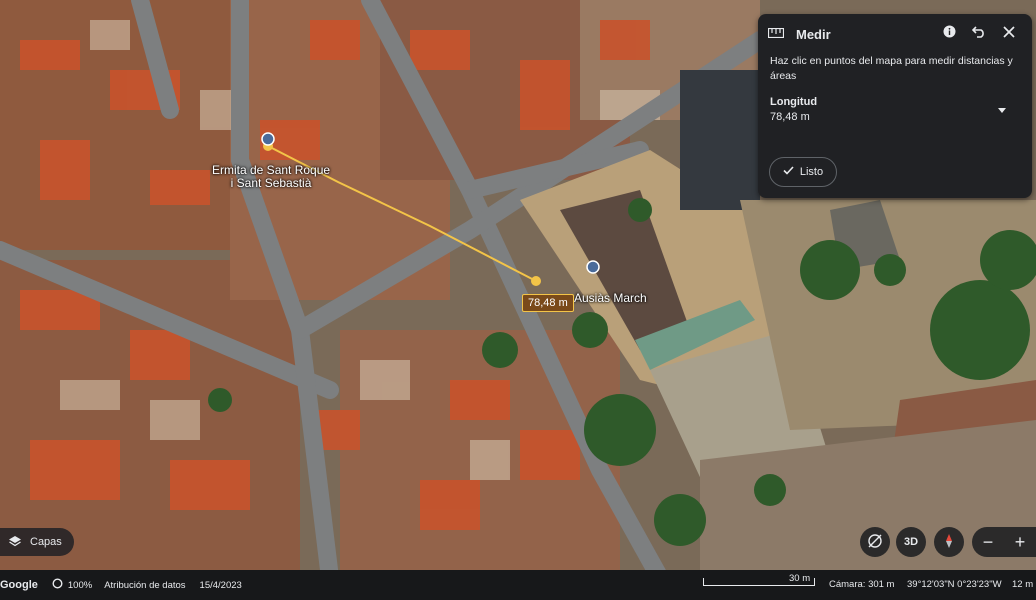 The height and width of the screenshot is (600, 1036). I want to click on camera-altitude: Cámara: 301 m, so click(862, 584).